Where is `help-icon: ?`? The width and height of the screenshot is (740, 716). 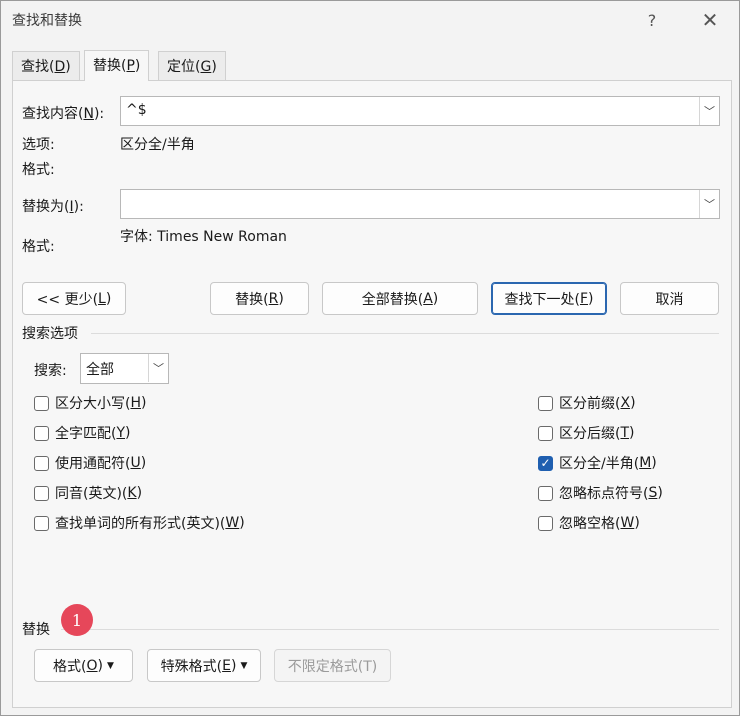
help-icon: ? is located at coordinates (652, 20).